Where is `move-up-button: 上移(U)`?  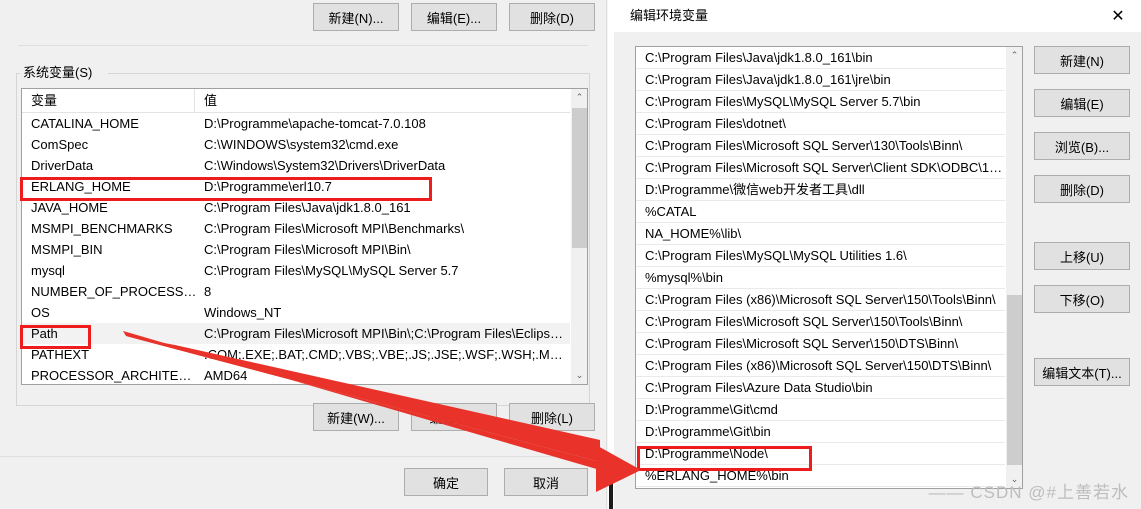
move-up-button: 上移(U) is located at coordinates (1082, 256).